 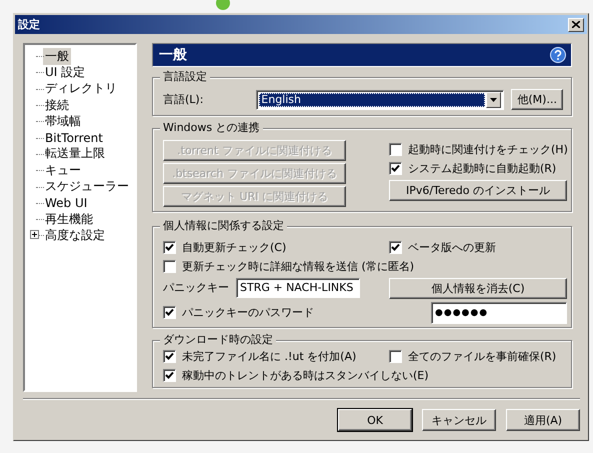 What do you see at coordinates (74, 137) in the screenshot?
I see `tree-item: BitTorrent` at bounding box center [74, 137].